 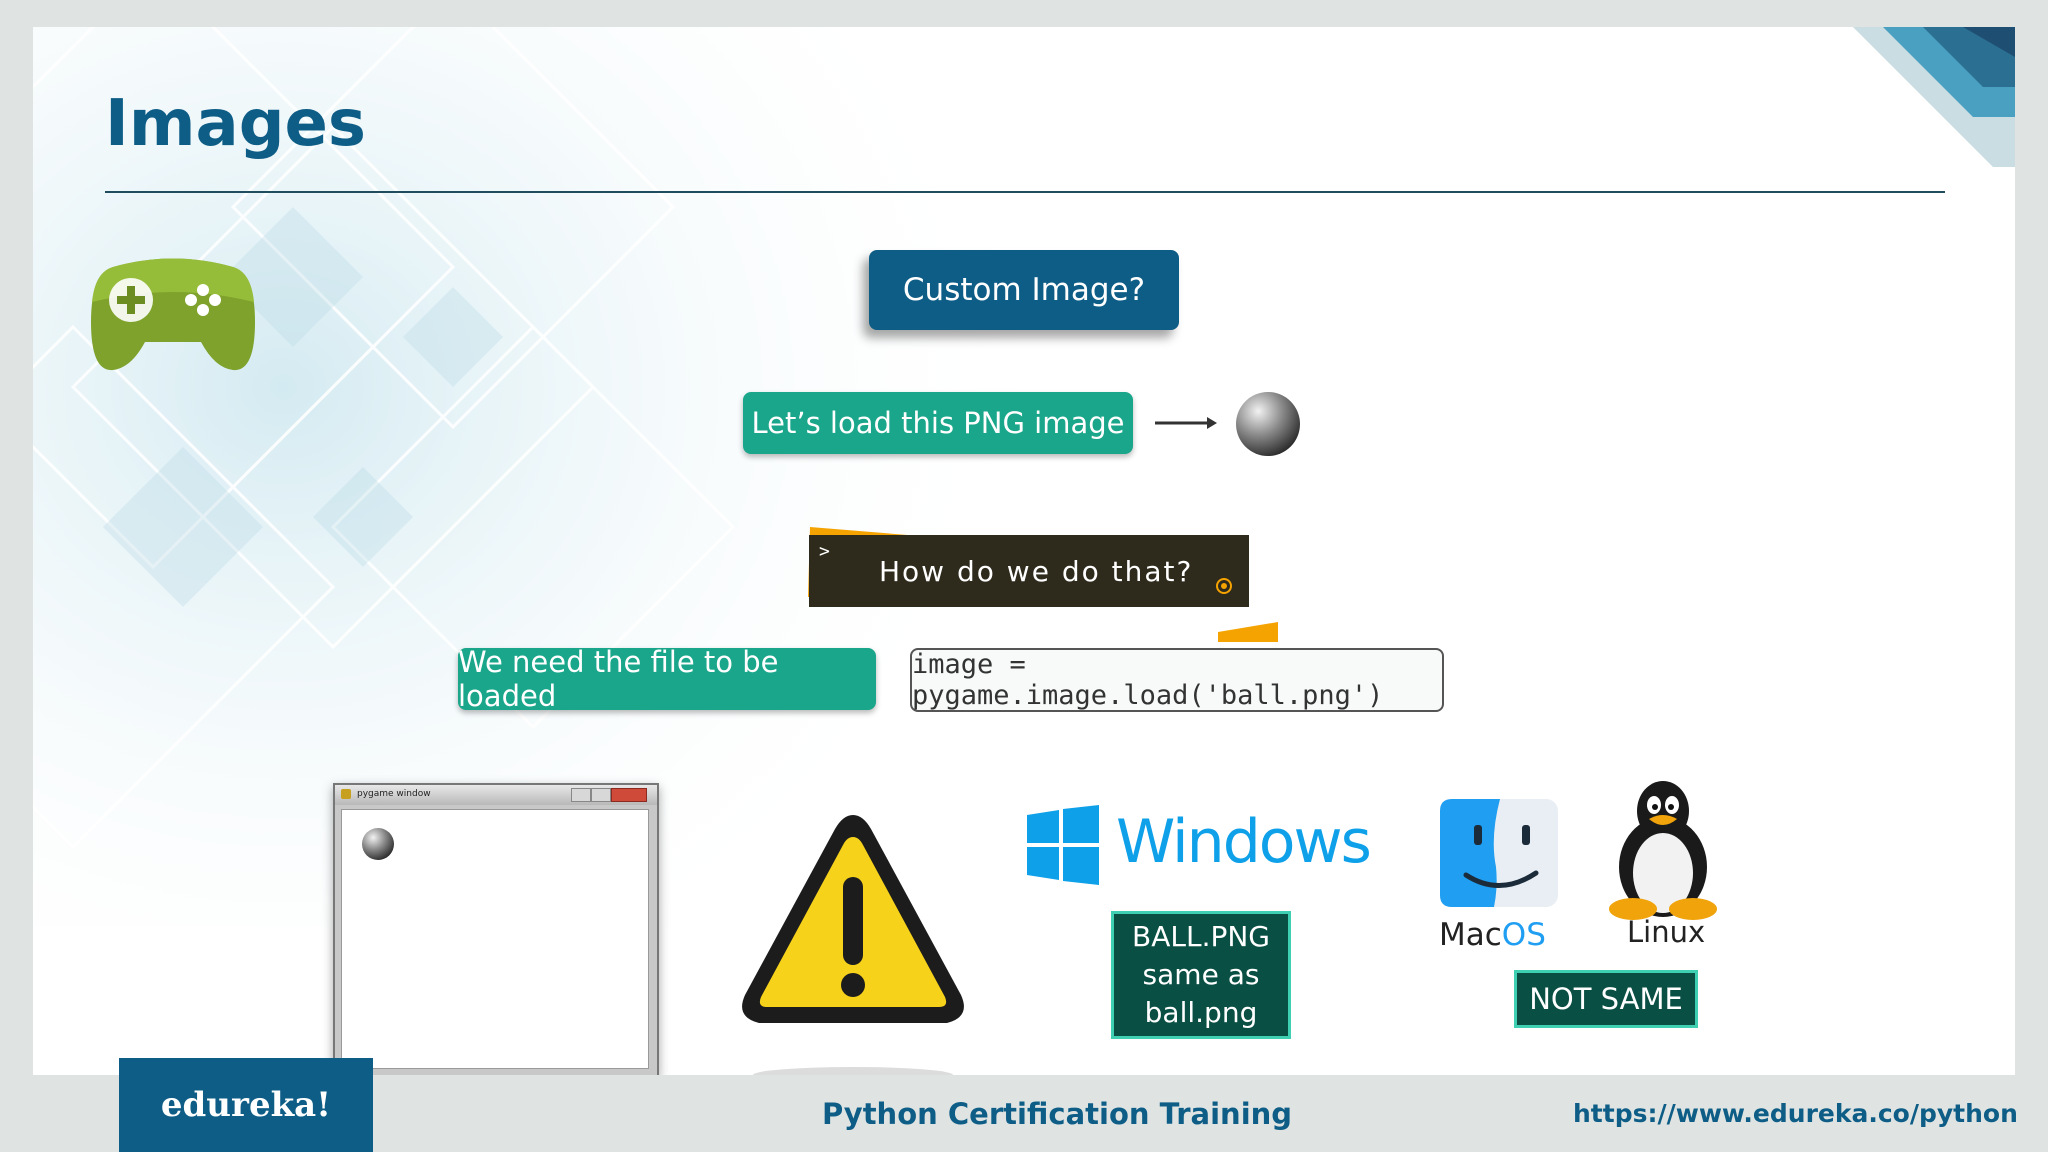 I want to click on custom-image-box: Custom Image?, so click(x=1024, y=290).